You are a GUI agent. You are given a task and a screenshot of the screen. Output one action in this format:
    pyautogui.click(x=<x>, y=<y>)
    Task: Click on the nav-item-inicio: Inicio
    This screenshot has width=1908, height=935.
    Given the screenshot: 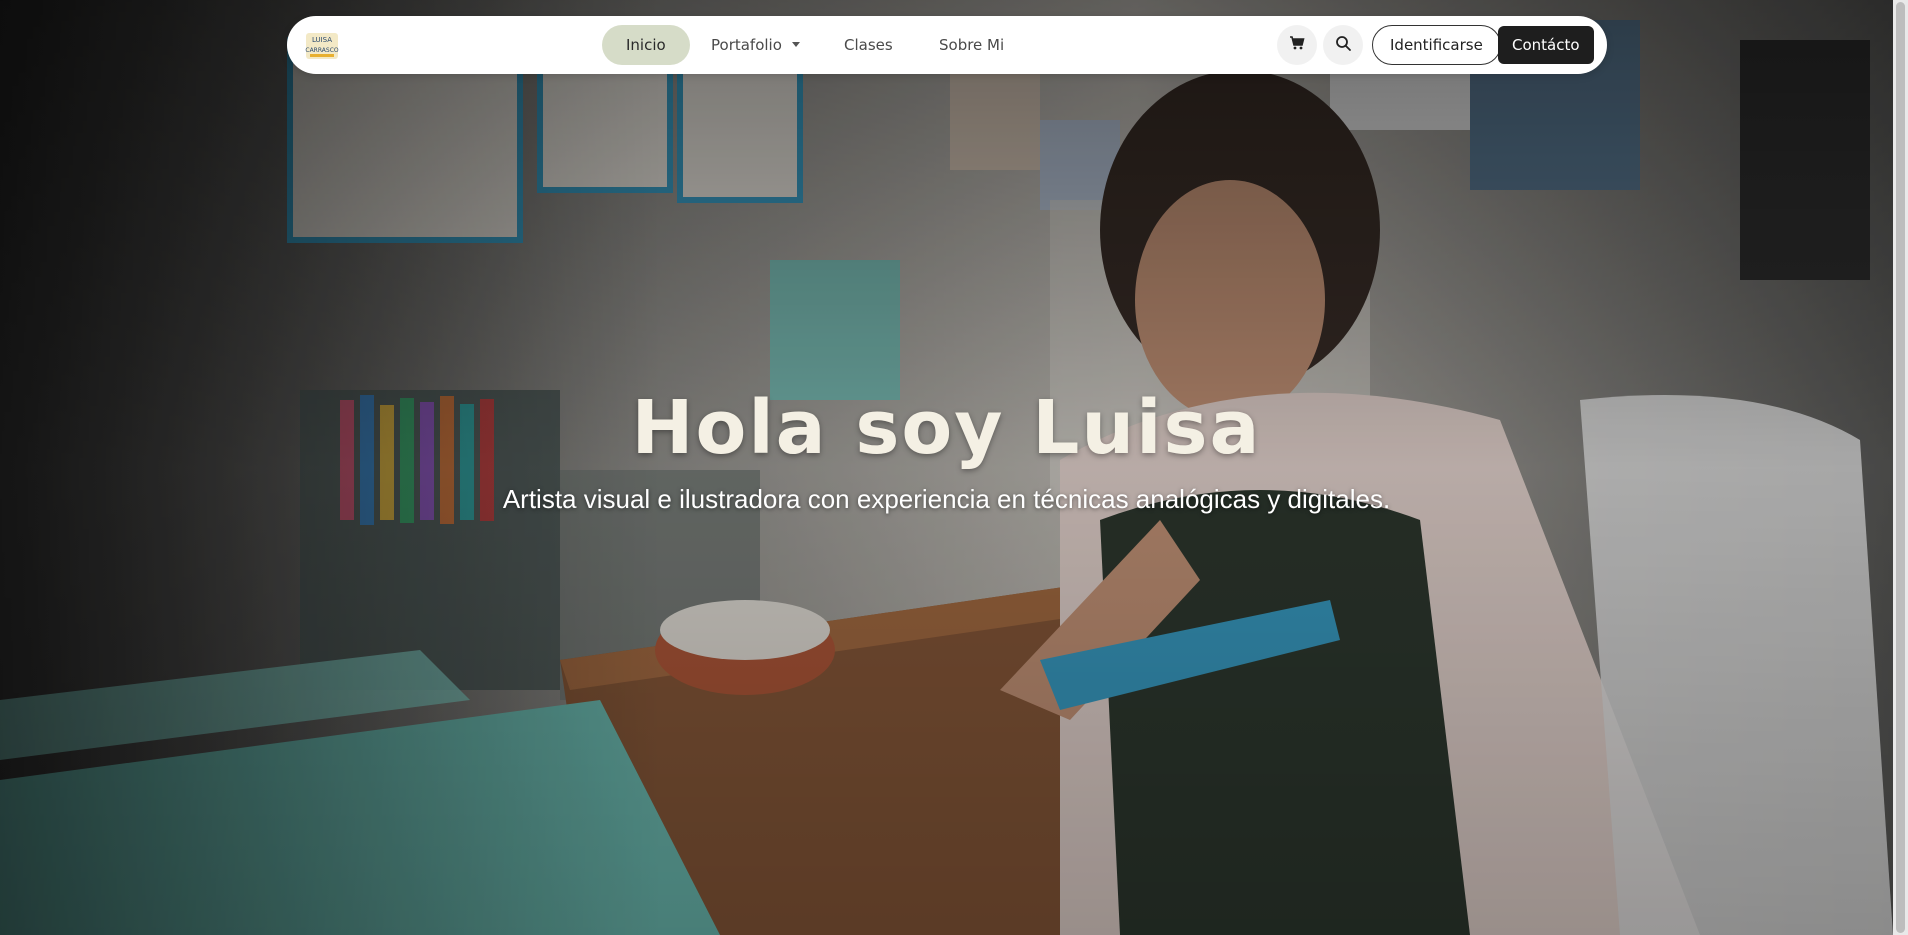 What is the action you would take?
    pyautogui.click(x=646, y=45)
    